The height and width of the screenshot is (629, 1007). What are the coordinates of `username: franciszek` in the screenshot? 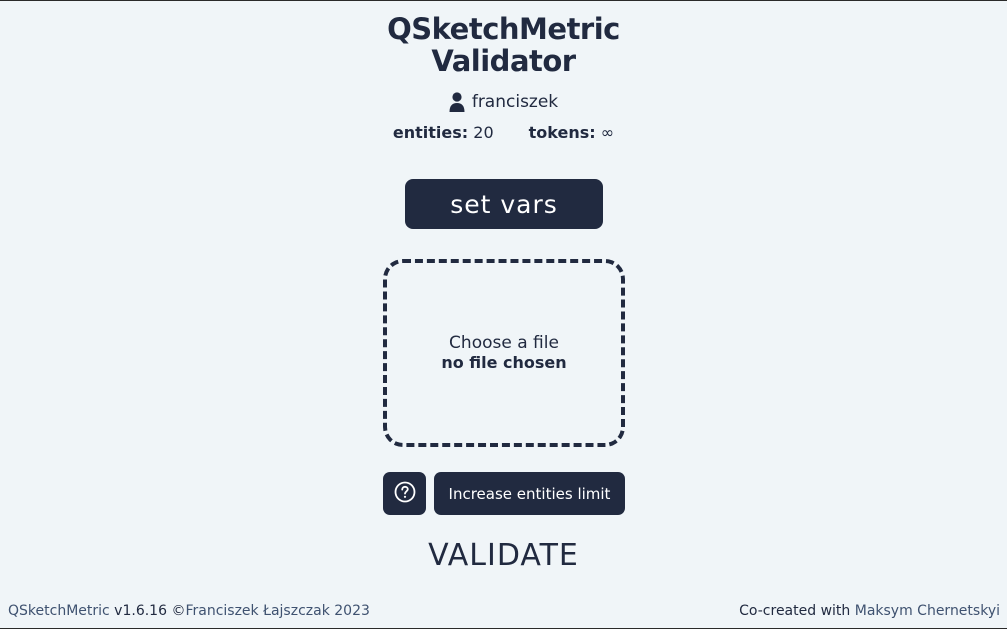 It's located at (515, 102).